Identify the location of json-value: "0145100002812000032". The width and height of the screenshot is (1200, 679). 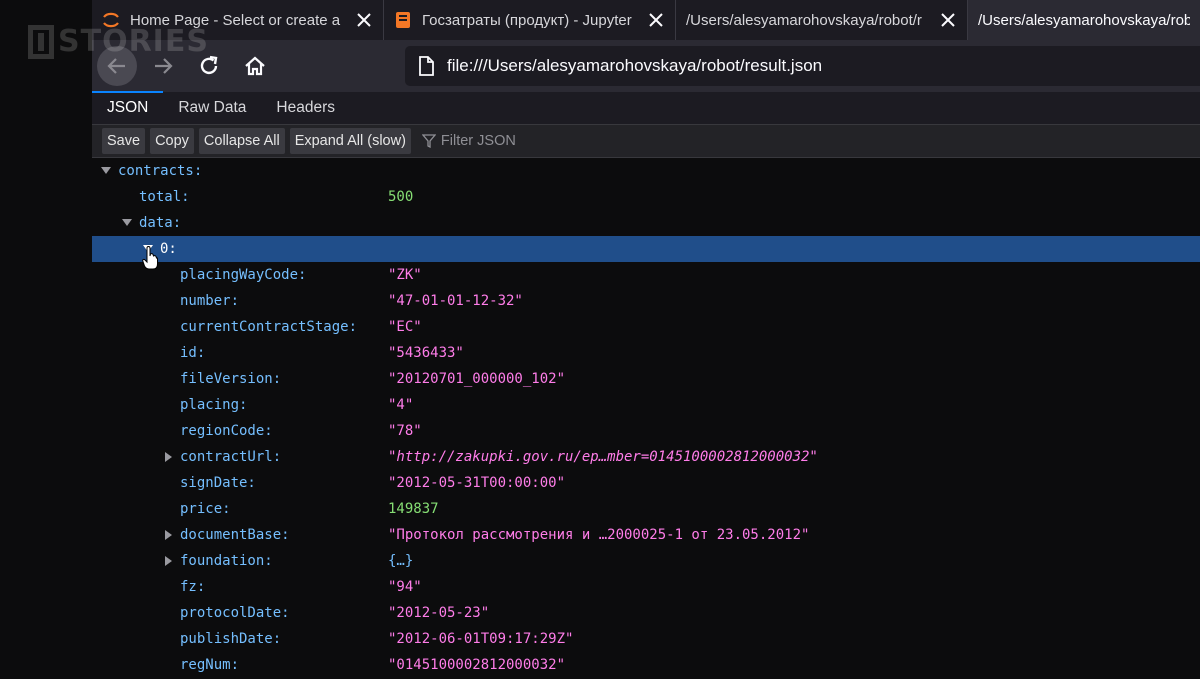
(477, 665).